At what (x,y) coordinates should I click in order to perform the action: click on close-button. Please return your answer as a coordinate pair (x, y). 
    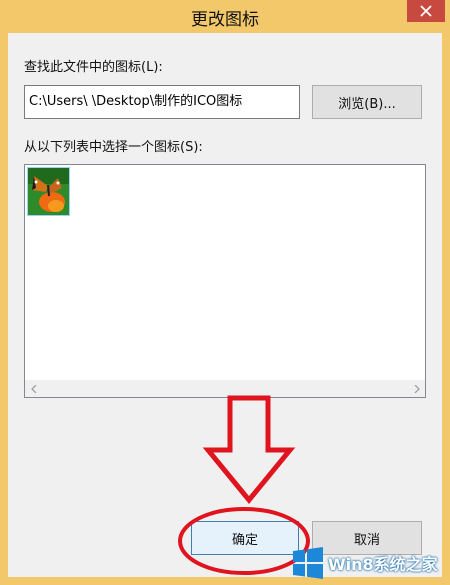
    Looking at the image, I should click on (426, 11).